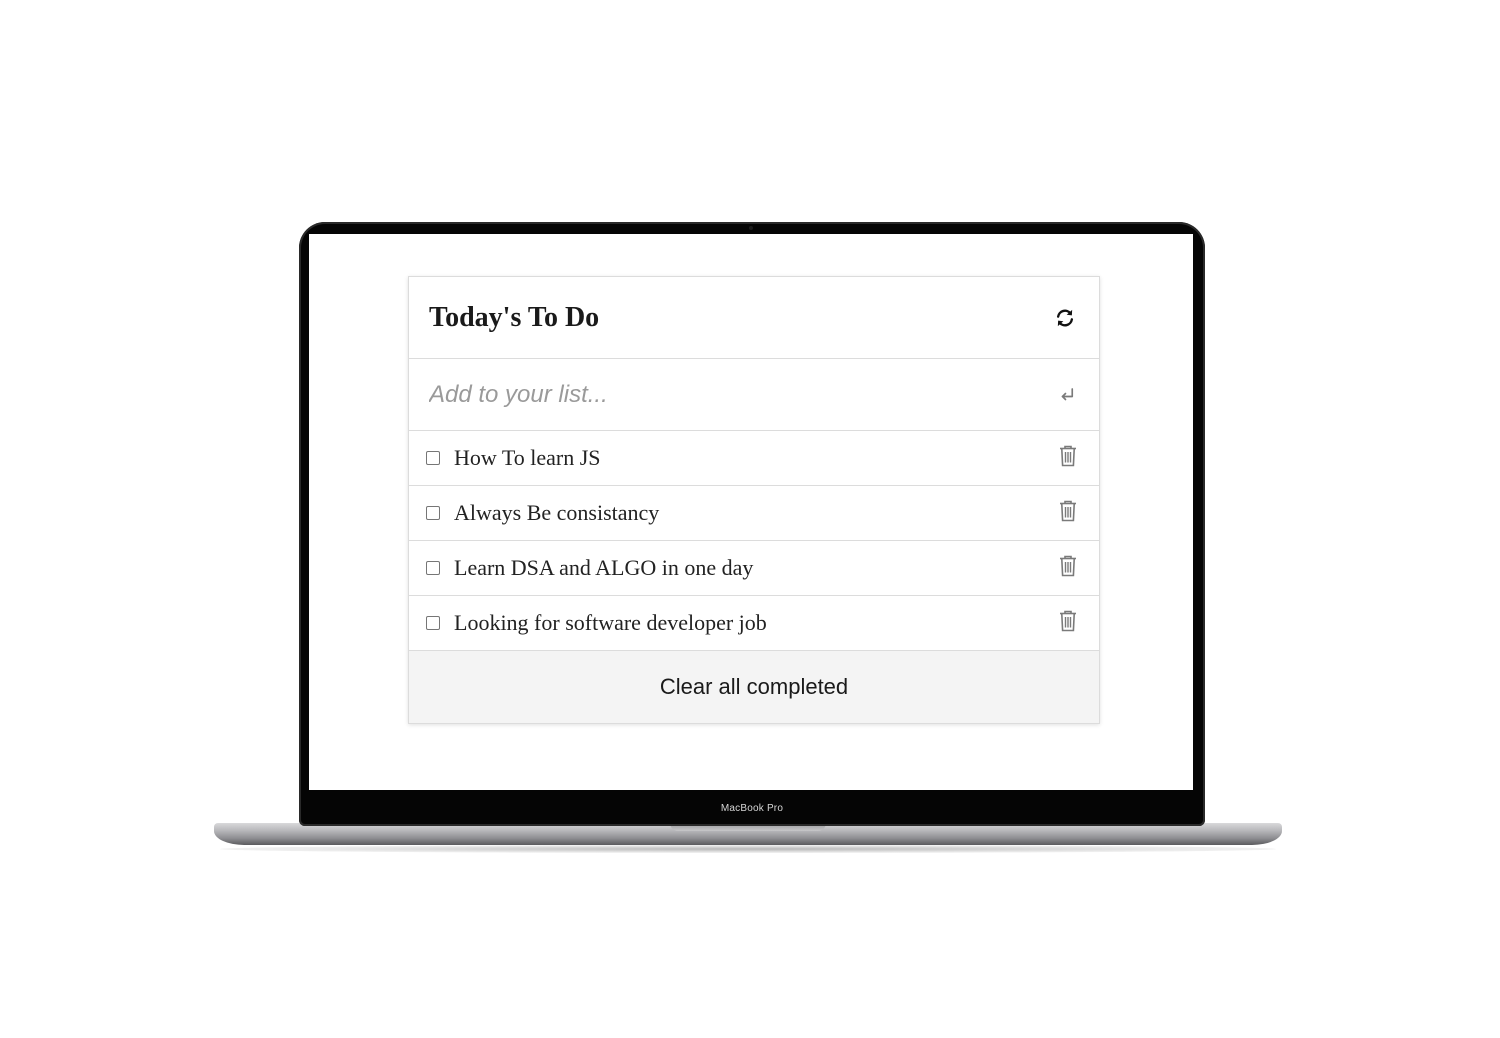  What do you see at coordinates (604, 567) in the screenshot?
I see `todo-text: Learn DSA and ALGO in one day` at bounding box center [604, 567].